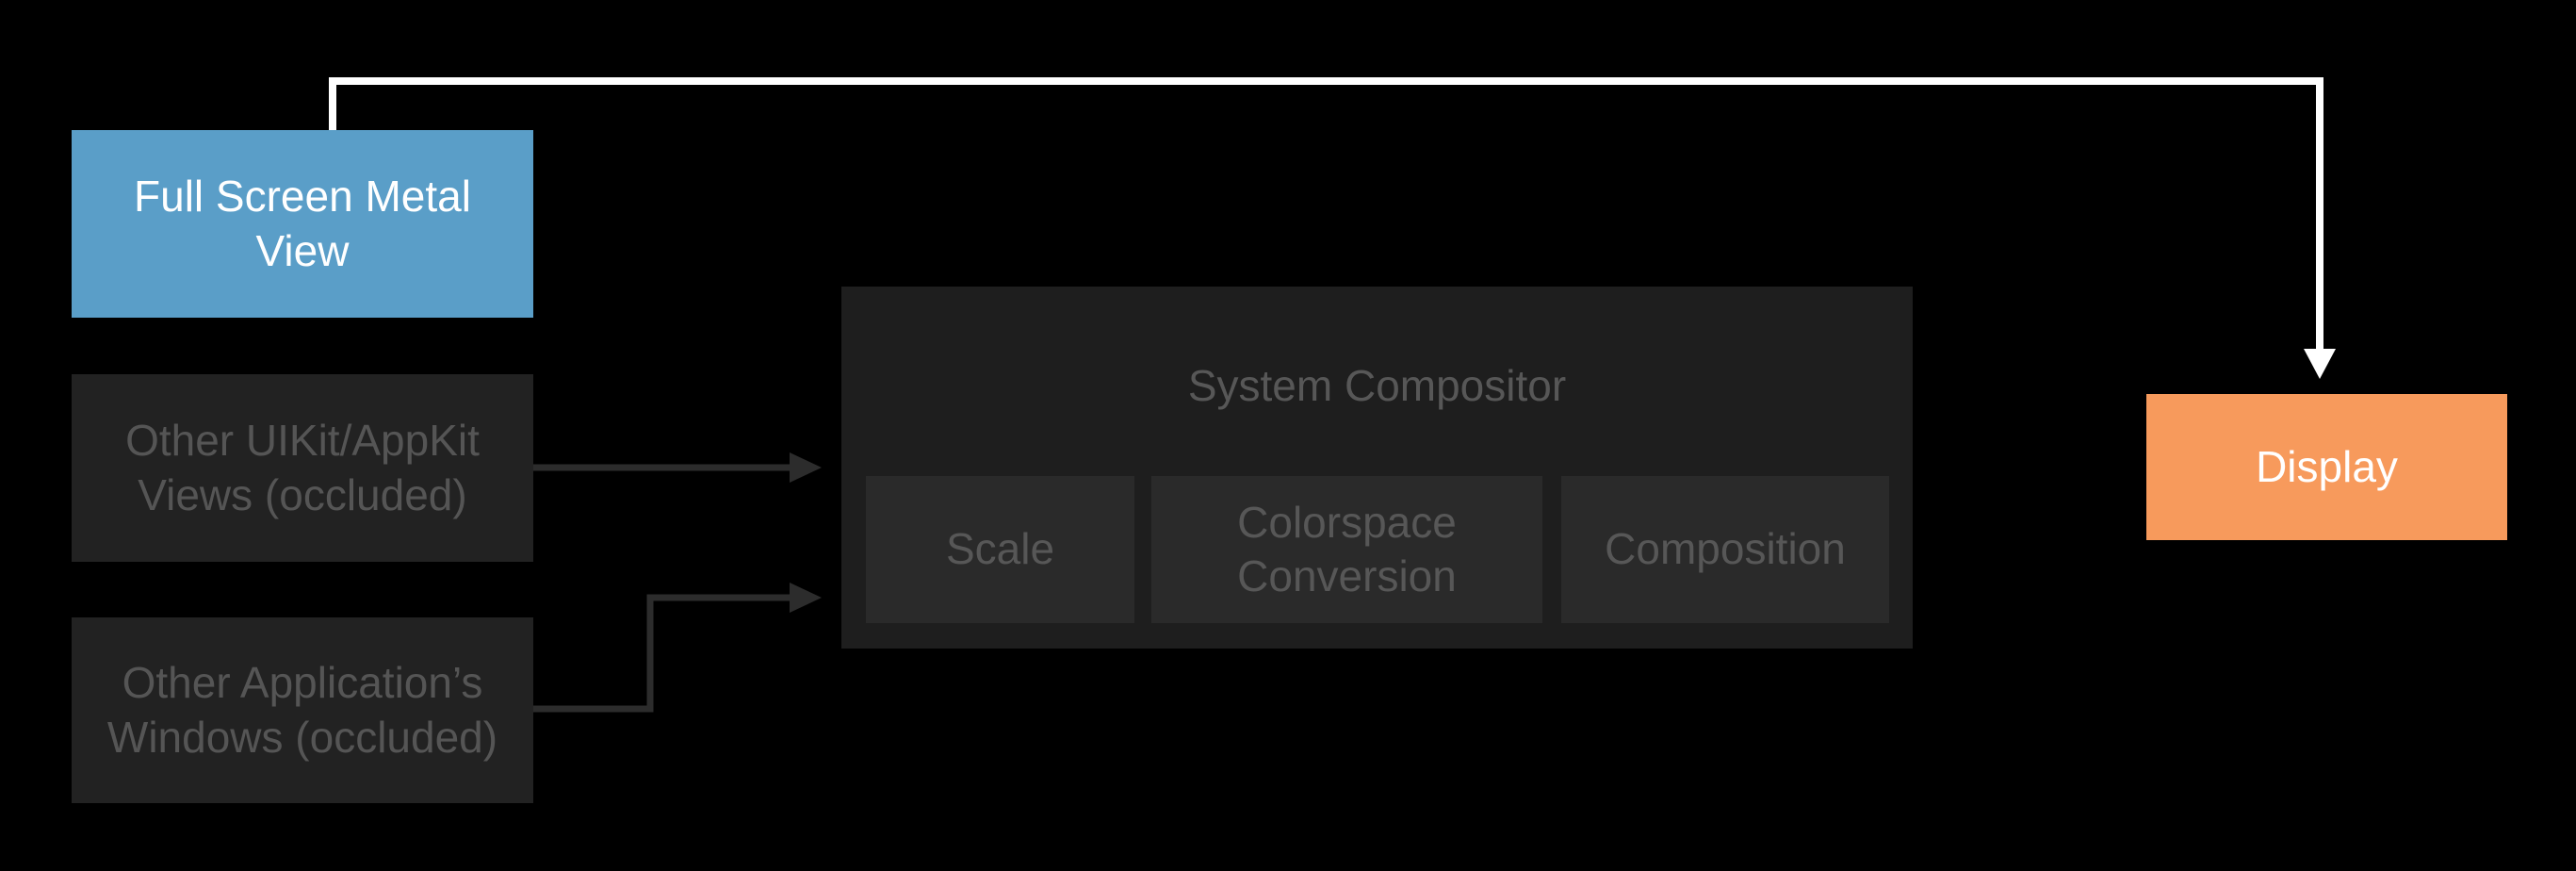 This screenshot has height=871, width=2576. I want to click on display-label: Display, so click(2327, 466).